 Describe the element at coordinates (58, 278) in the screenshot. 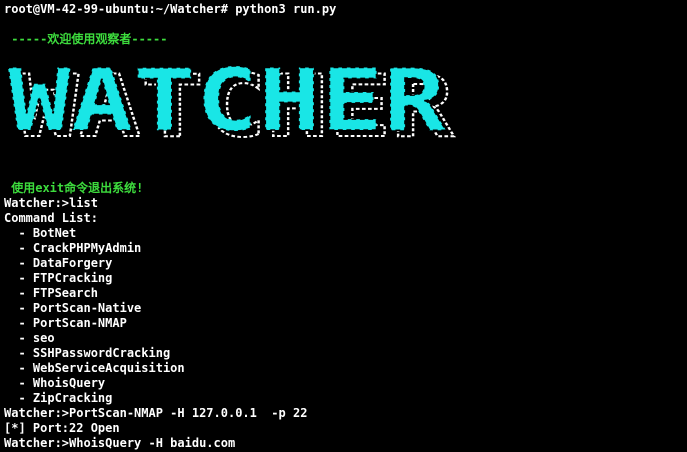

I see `command-item: - FTPCracking` at that location.